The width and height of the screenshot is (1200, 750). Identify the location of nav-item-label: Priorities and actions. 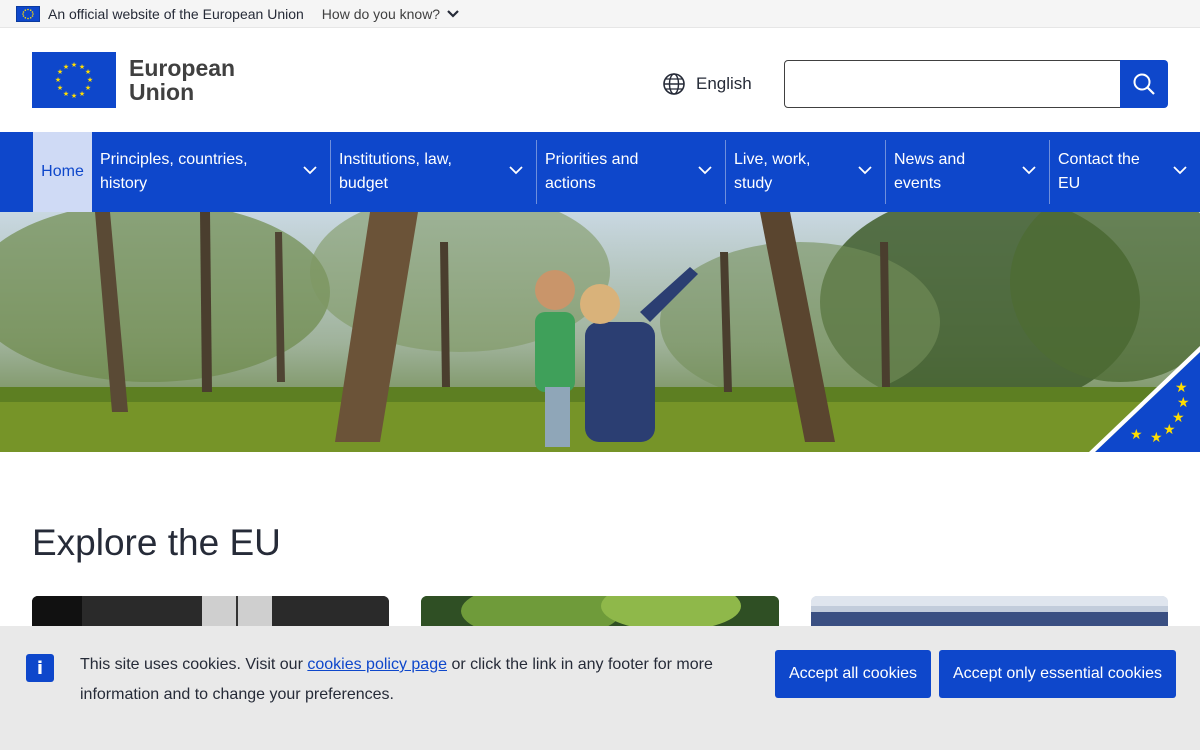
(587, 172).